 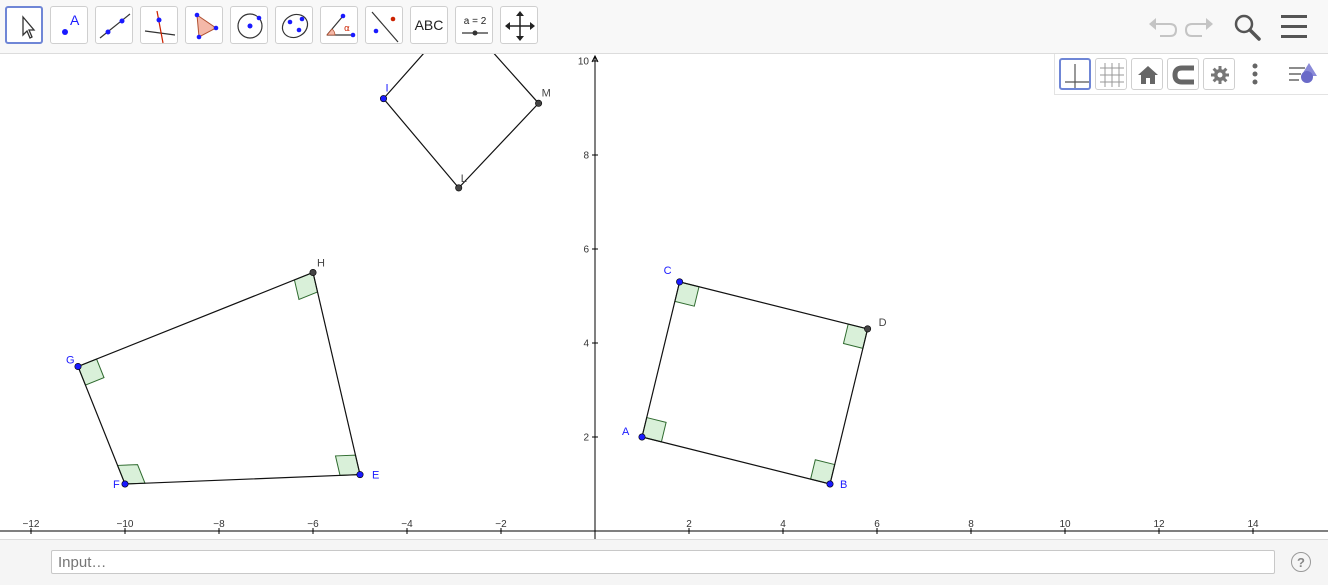 I want to click on home-icon, so click(x=1148, y=75).